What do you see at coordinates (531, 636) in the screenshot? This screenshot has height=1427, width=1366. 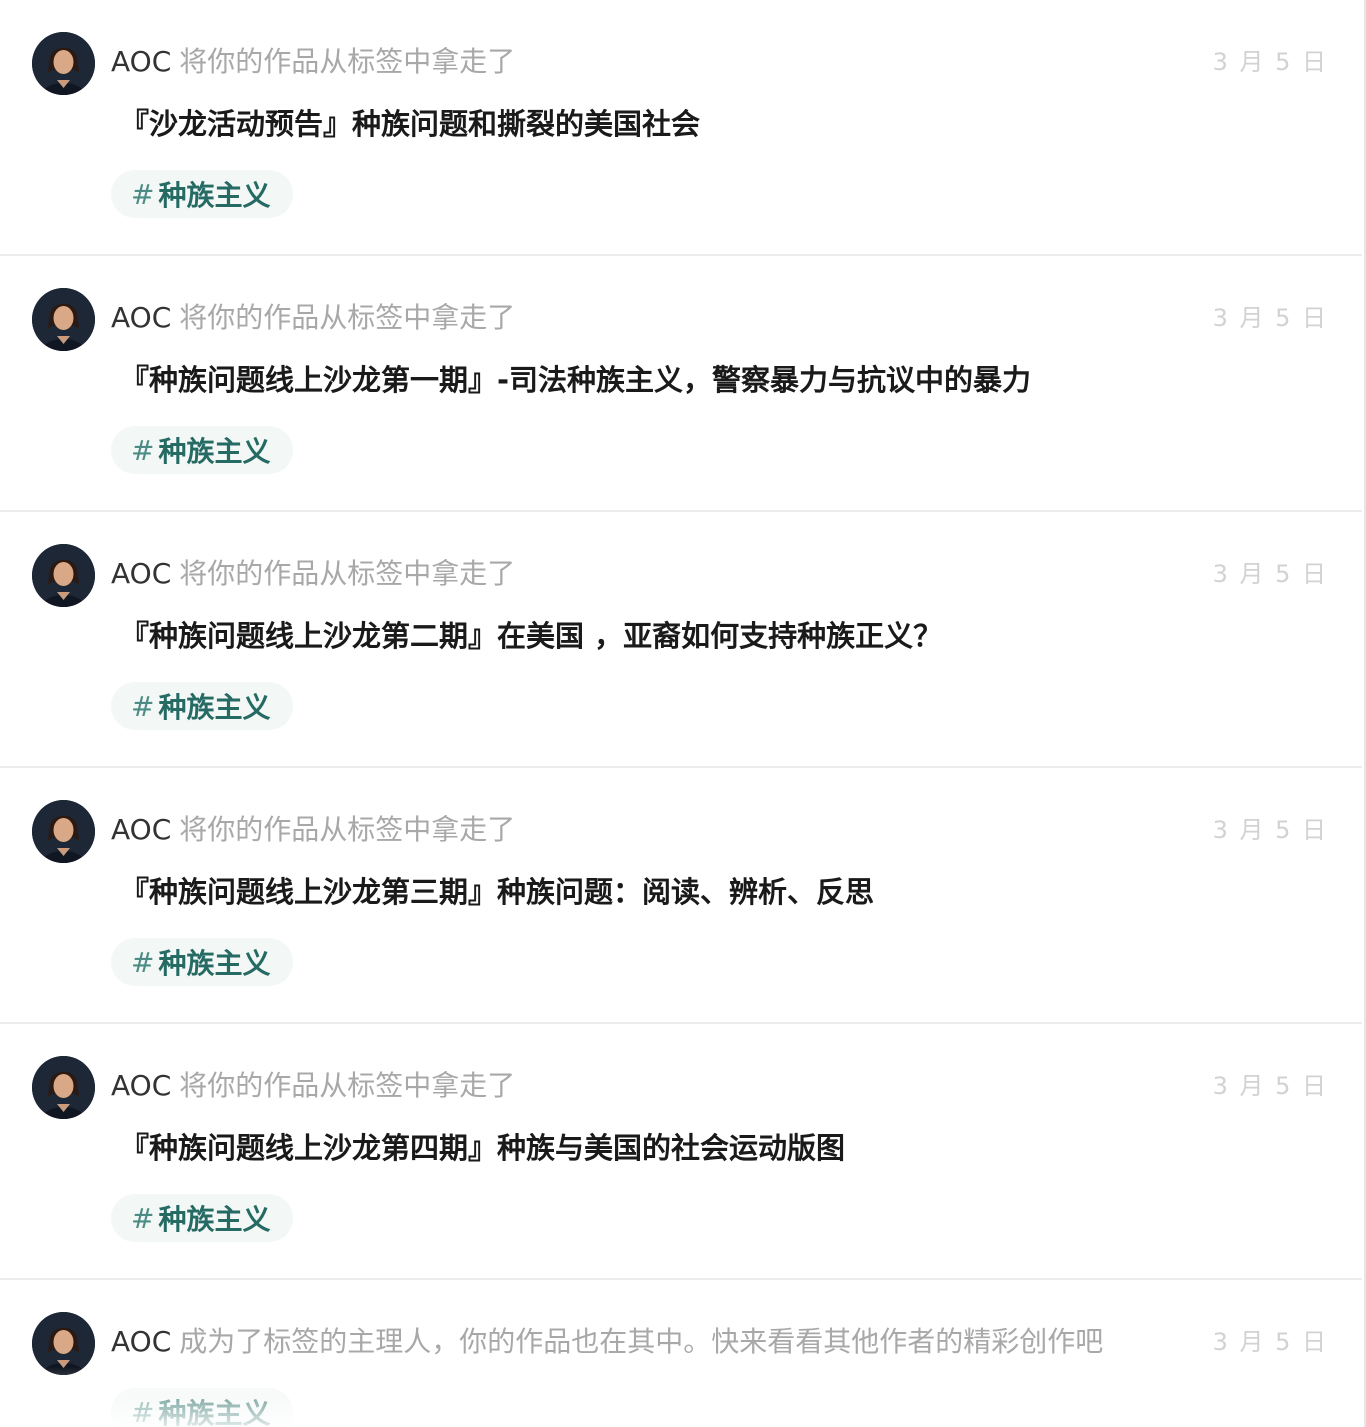 I see `post-title: 『种族问题线上沙龙第二期』在美国 ，亚裔如何支持种族正义？` at bounding box center [531, 636].